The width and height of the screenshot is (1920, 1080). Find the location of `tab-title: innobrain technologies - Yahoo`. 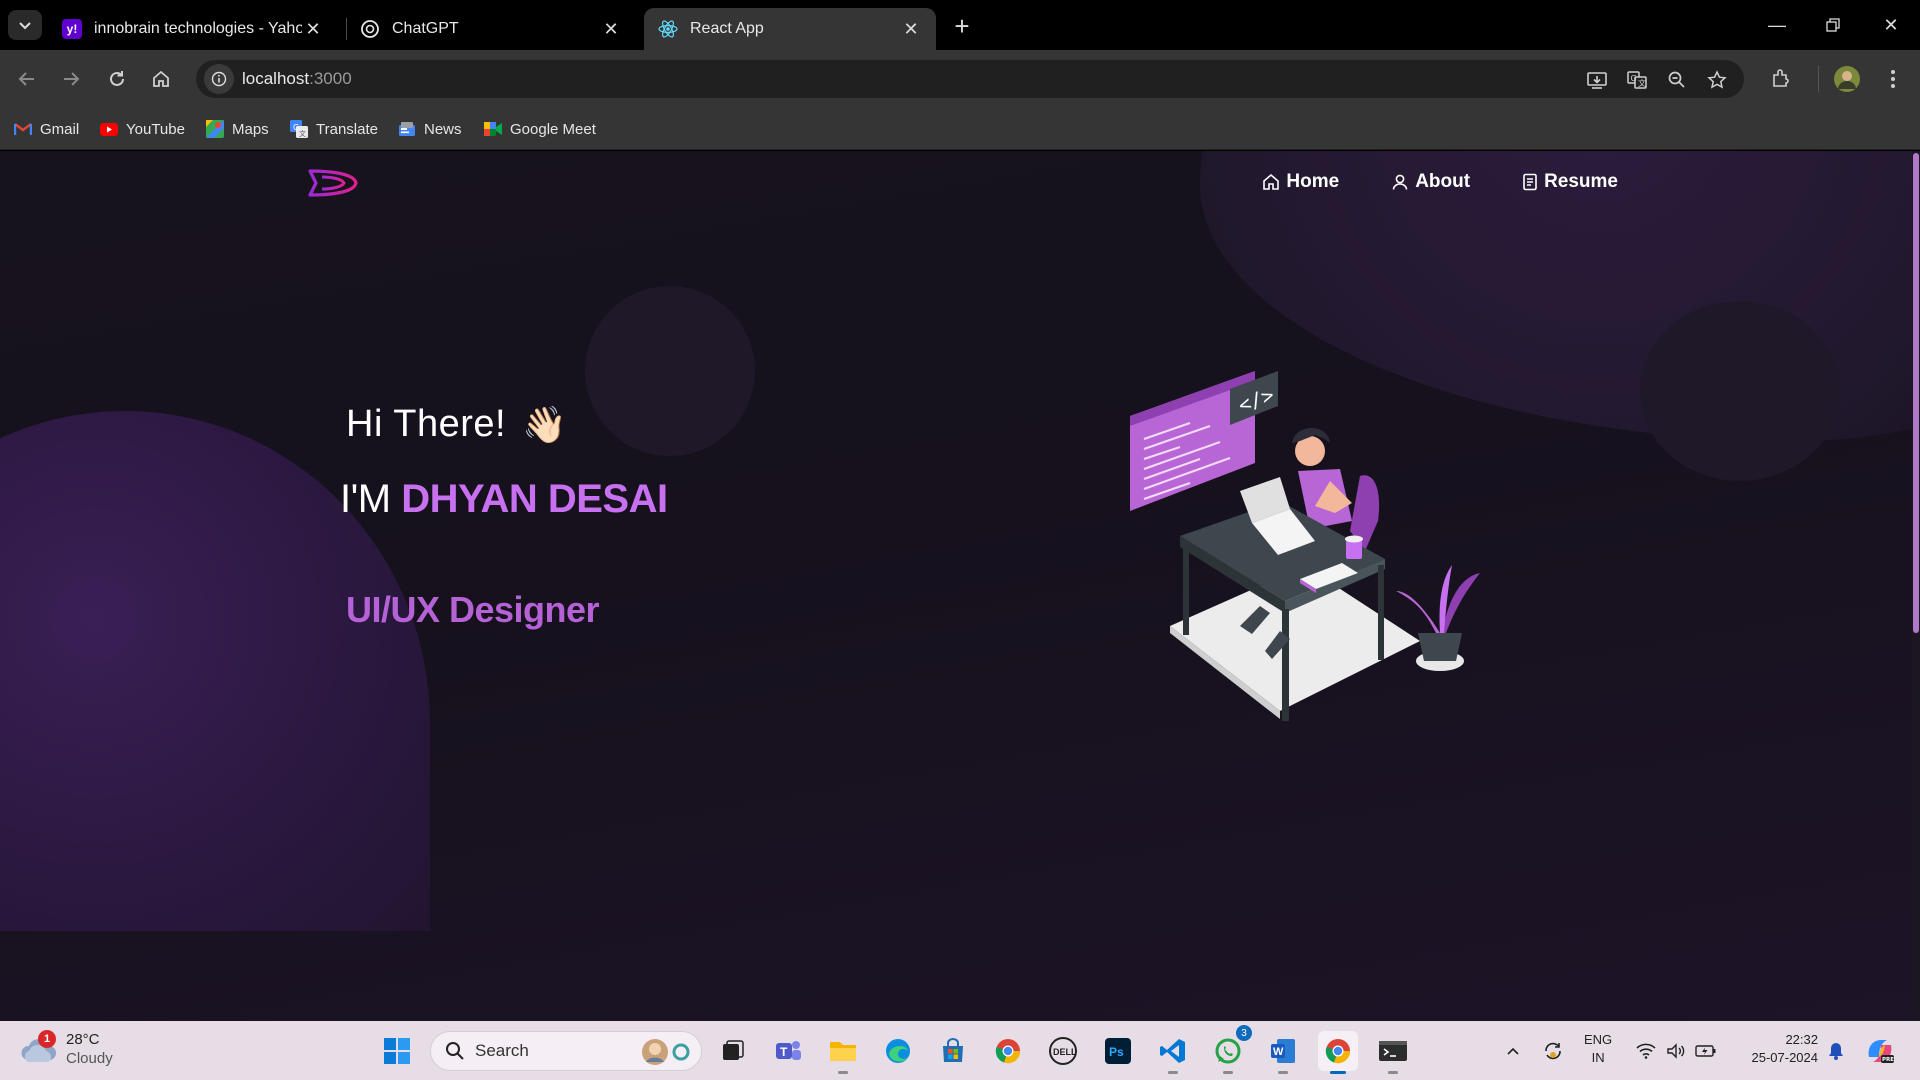

tab-title: innobrain technologies - Yahoo is located at coordinates (198, 28).